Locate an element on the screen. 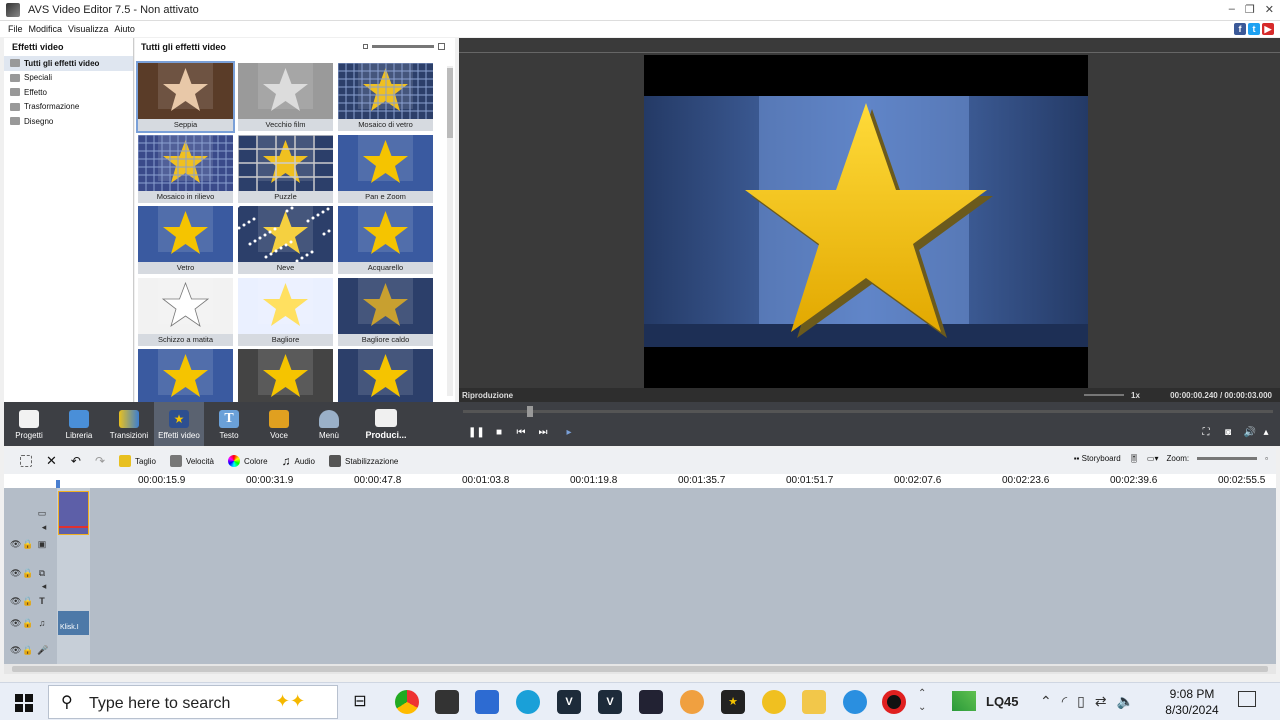 The image size is (1280, 720). previous-frame-icon: ⏮ is located at coordinates (521, 433).